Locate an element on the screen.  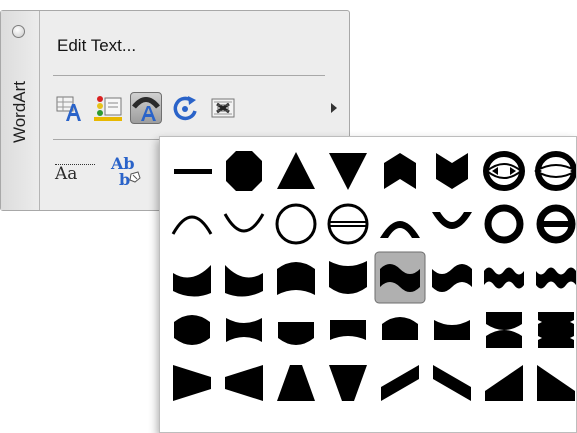
deflate-bottom-icon is located at coordinates (348, 330).